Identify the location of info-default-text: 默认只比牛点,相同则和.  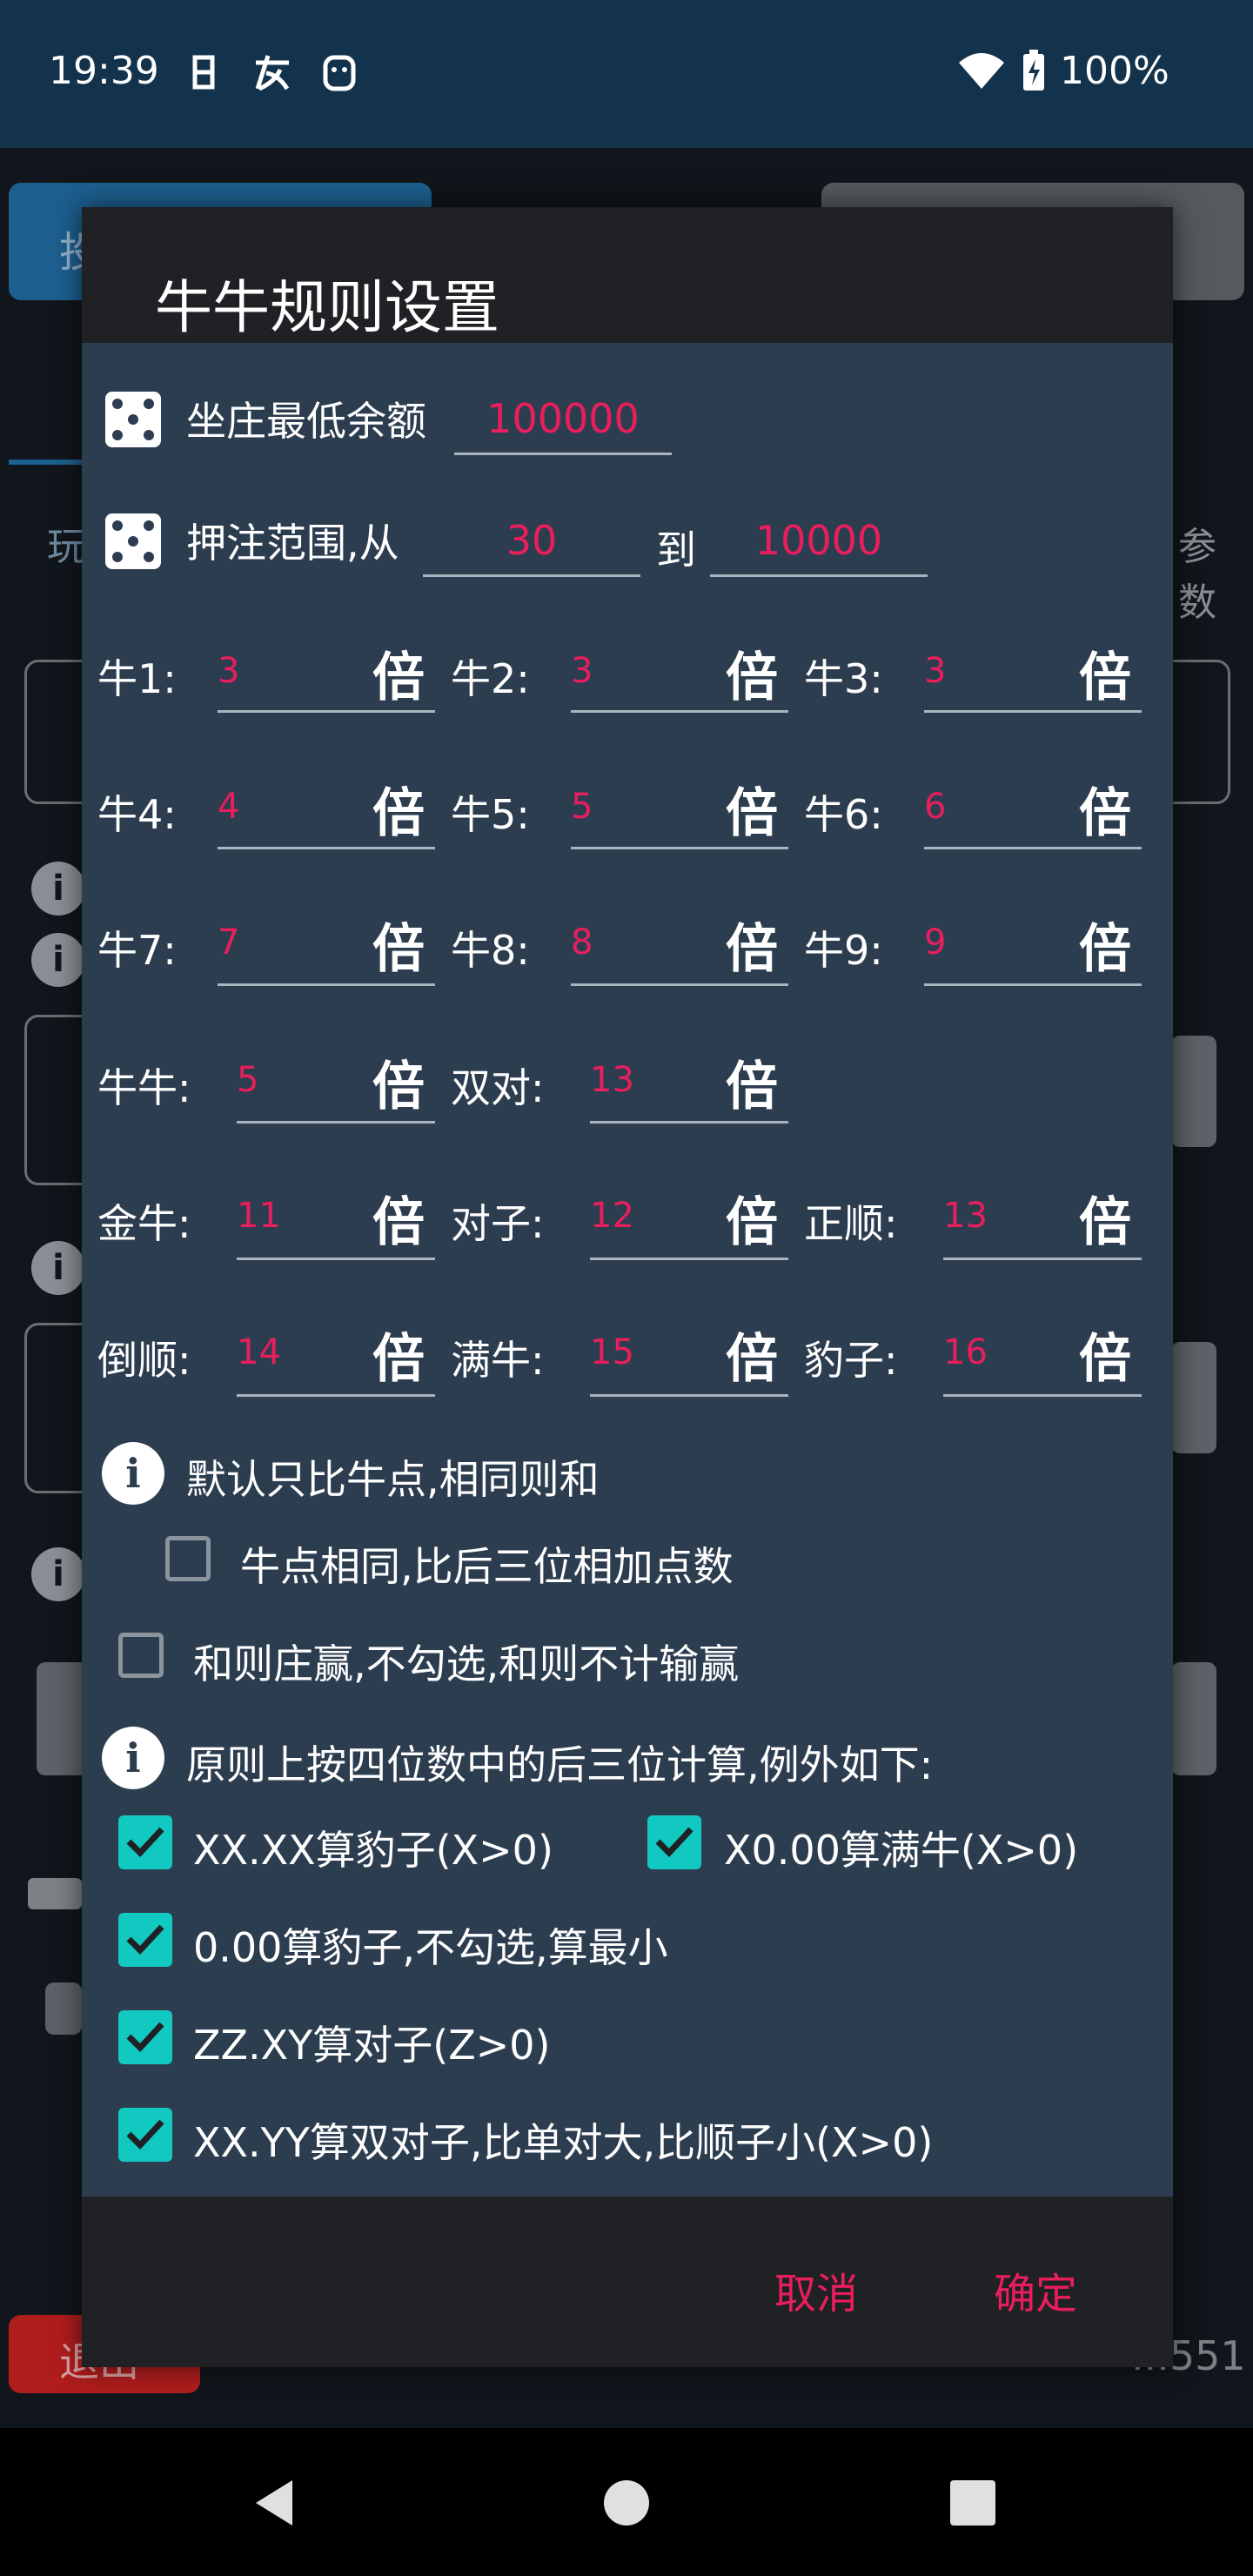
(393, 1479).